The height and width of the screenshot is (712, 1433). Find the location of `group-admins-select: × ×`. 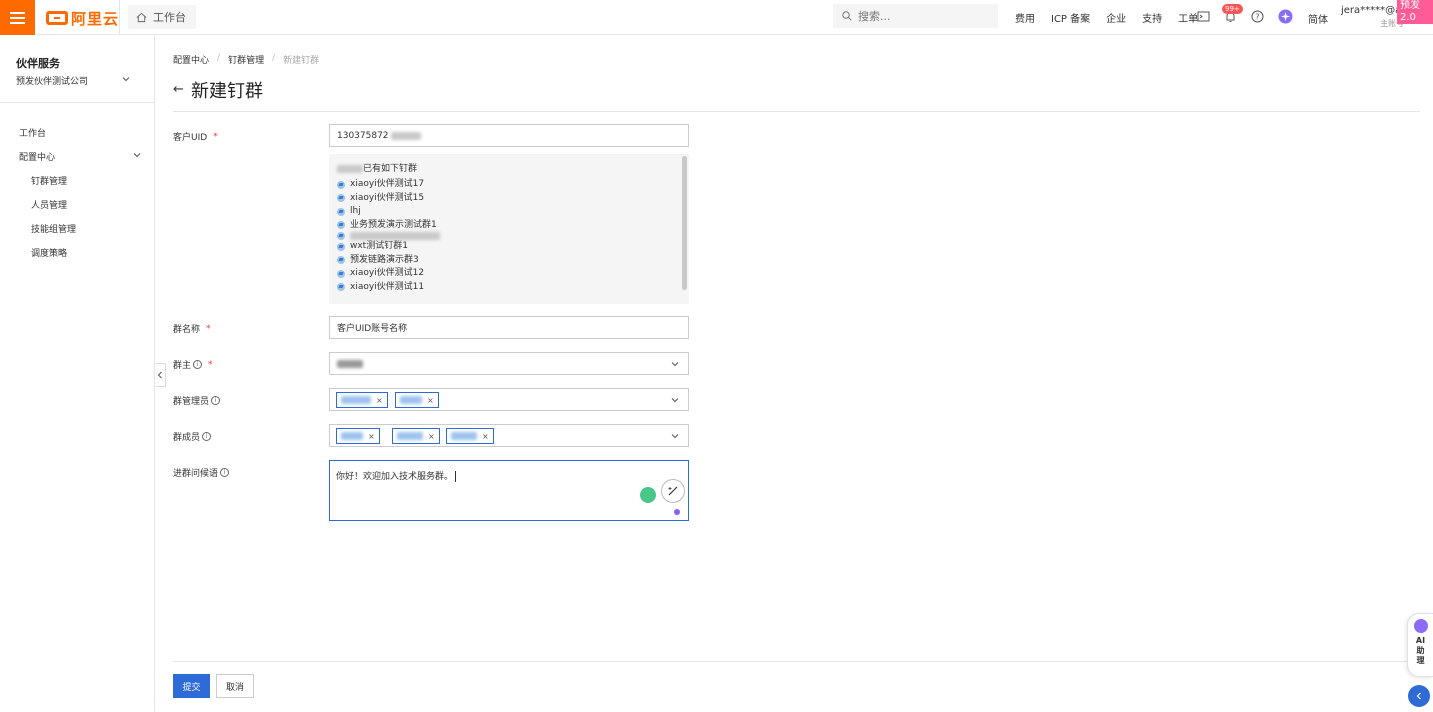

group-admins-select: × × is located at coordinates (509, 399).